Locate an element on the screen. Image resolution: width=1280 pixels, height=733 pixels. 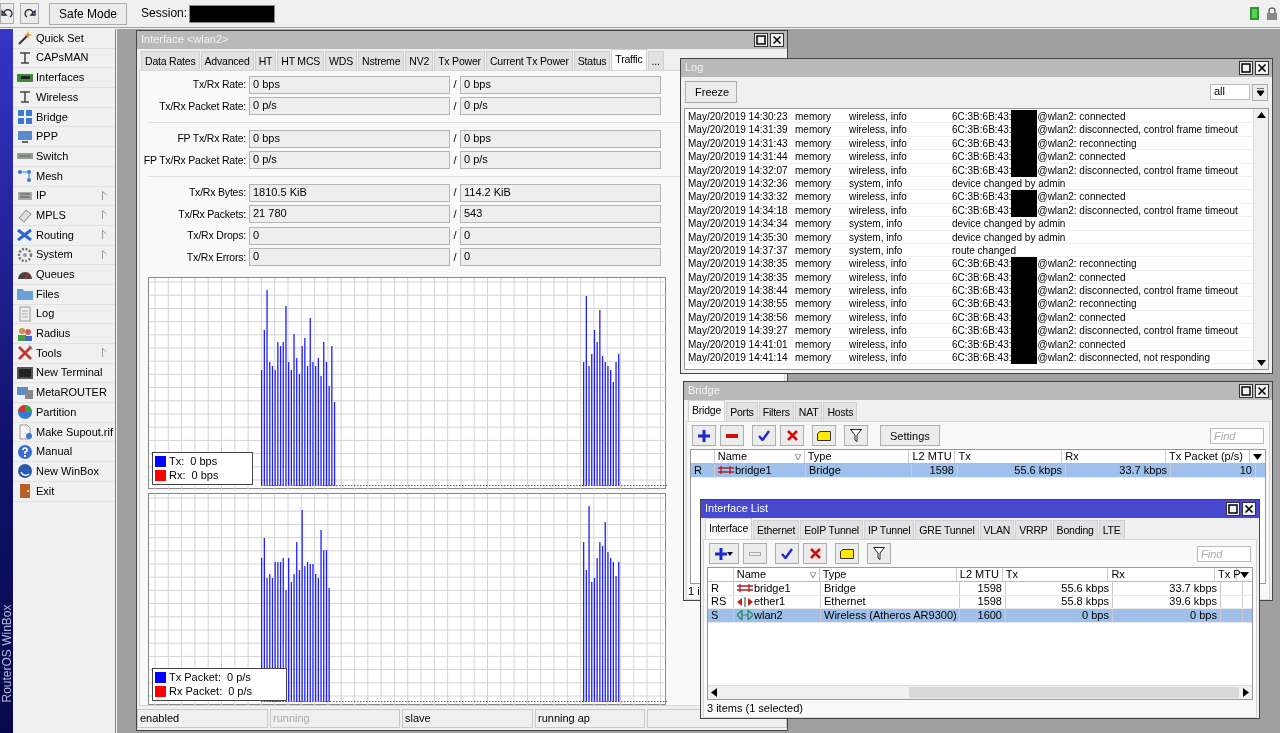
menu-item: New Terminal is located at coordinates (69, 373).